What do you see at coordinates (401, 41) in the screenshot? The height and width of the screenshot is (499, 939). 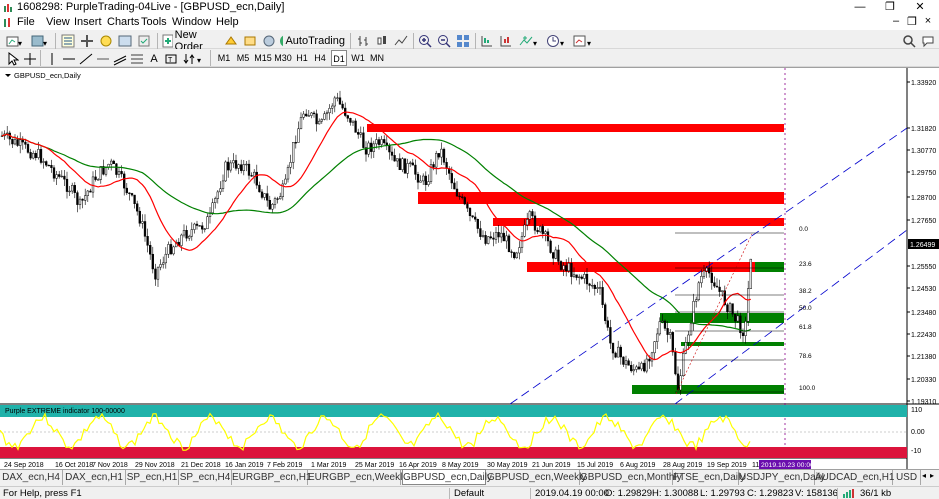 I see `line-chart-icon` at bounding box center [401, 41].